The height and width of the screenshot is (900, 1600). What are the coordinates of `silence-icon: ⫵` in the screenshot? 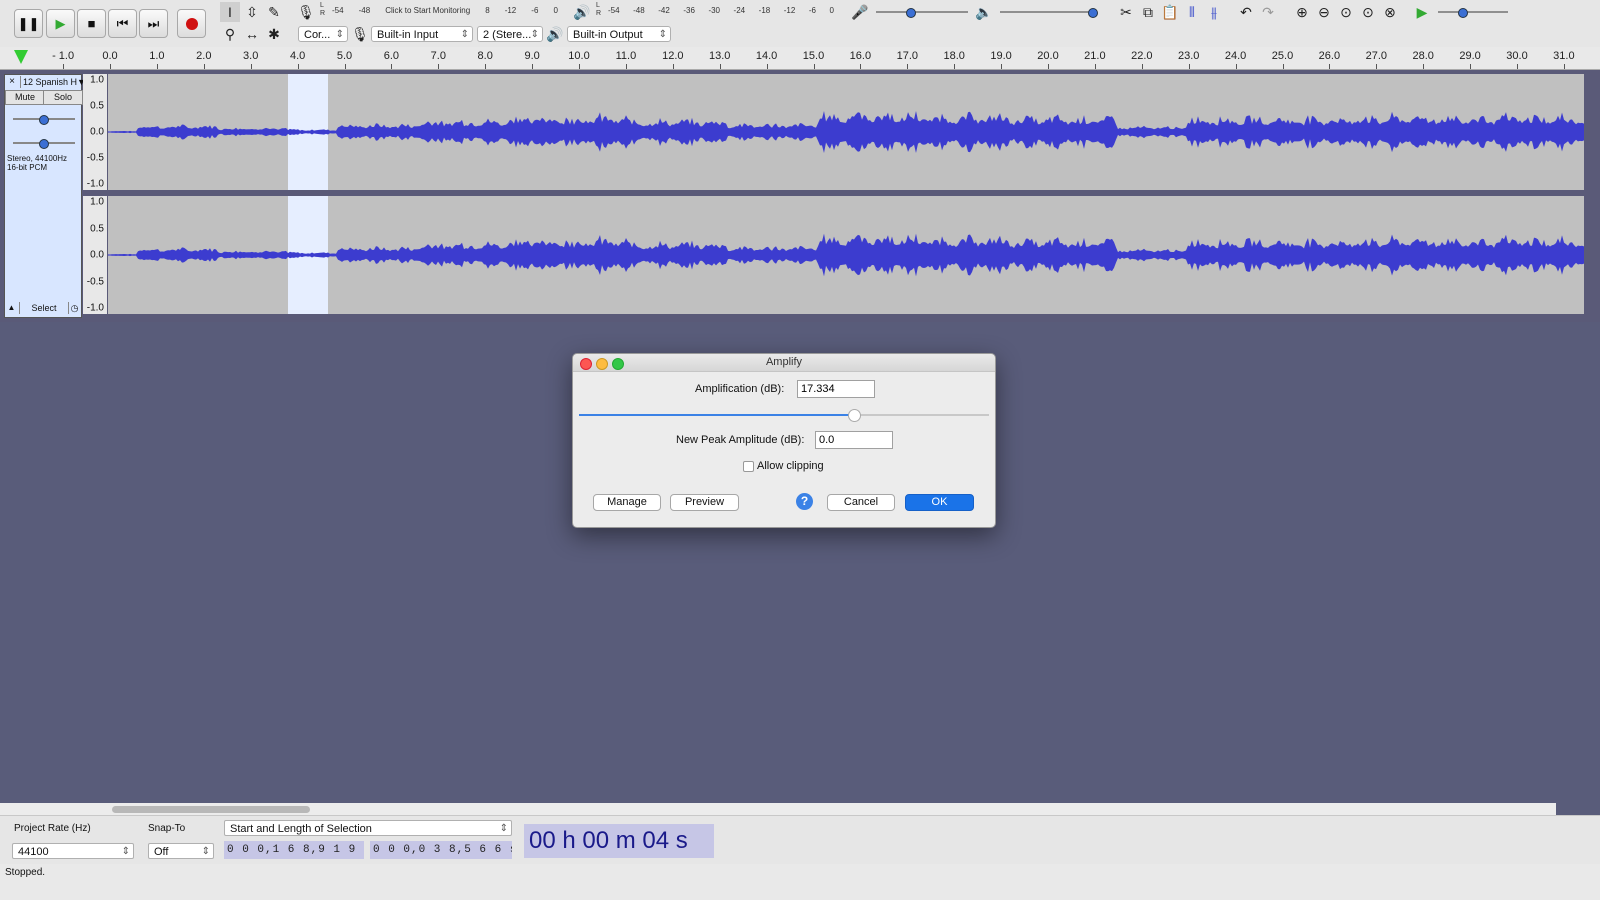 It's located at (1214, 12).